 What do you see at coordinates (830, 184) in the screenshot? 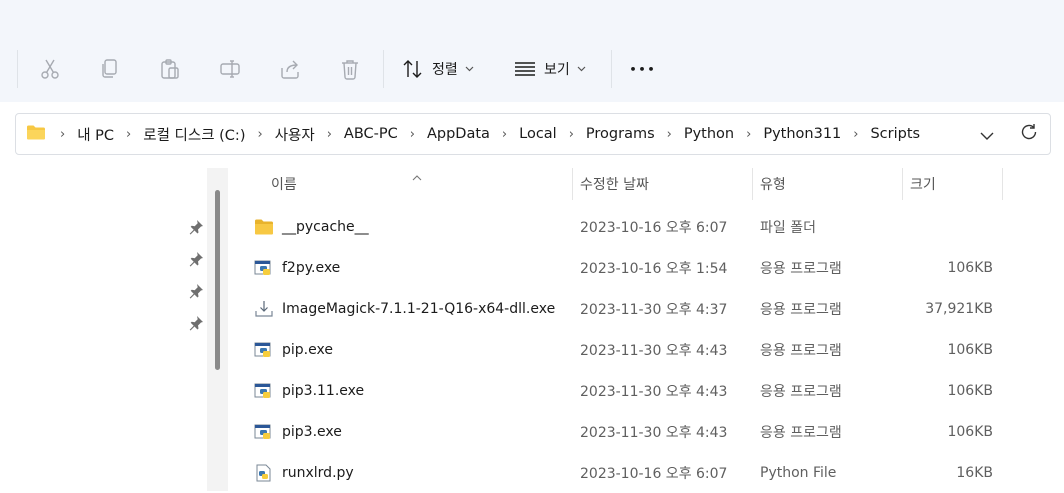
I see `column-header-type: 유형` at bounding box center [830, 184].